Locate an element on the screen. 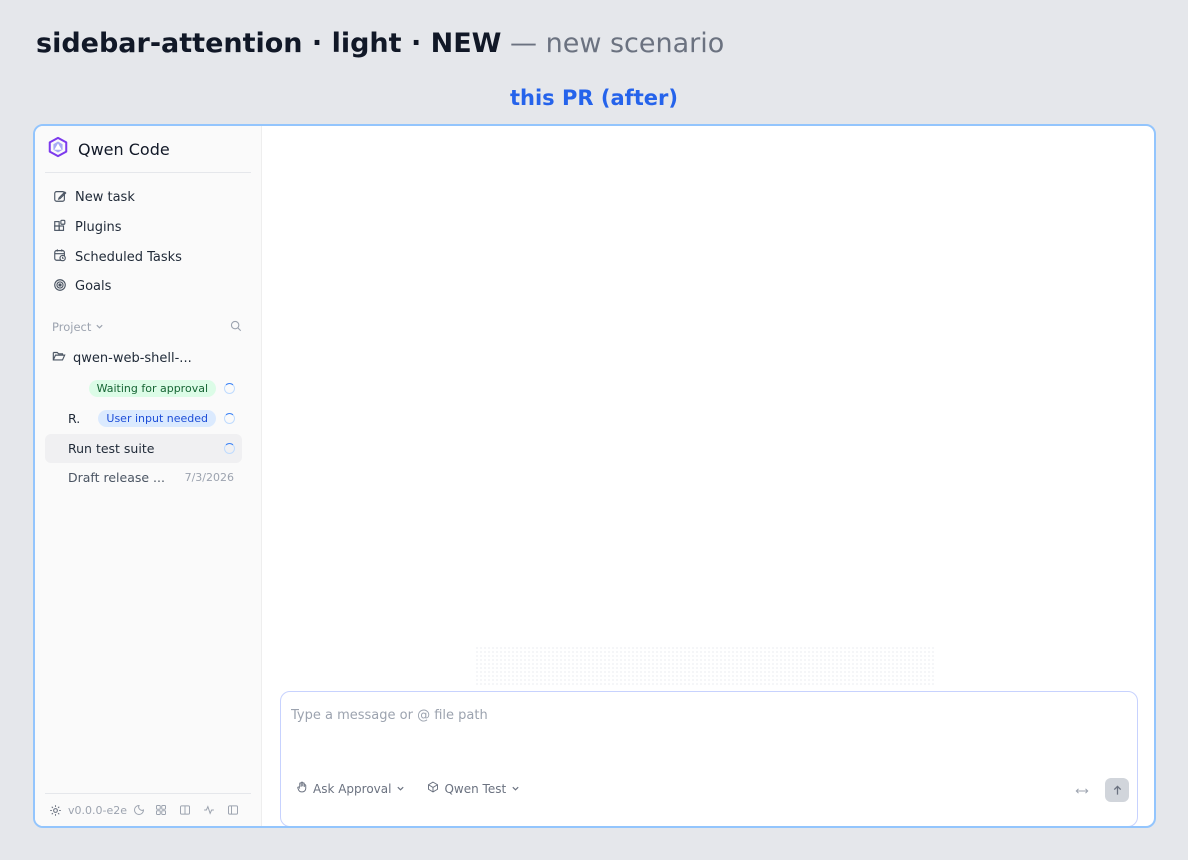  session-title: Run test suite is located at coordinates (111, 448).